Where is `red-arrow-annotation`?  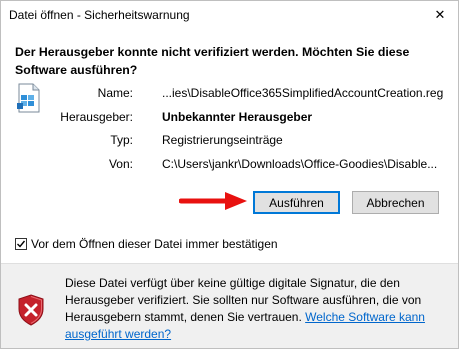
red-arrow-annotation is located at coordinates (213, 201).